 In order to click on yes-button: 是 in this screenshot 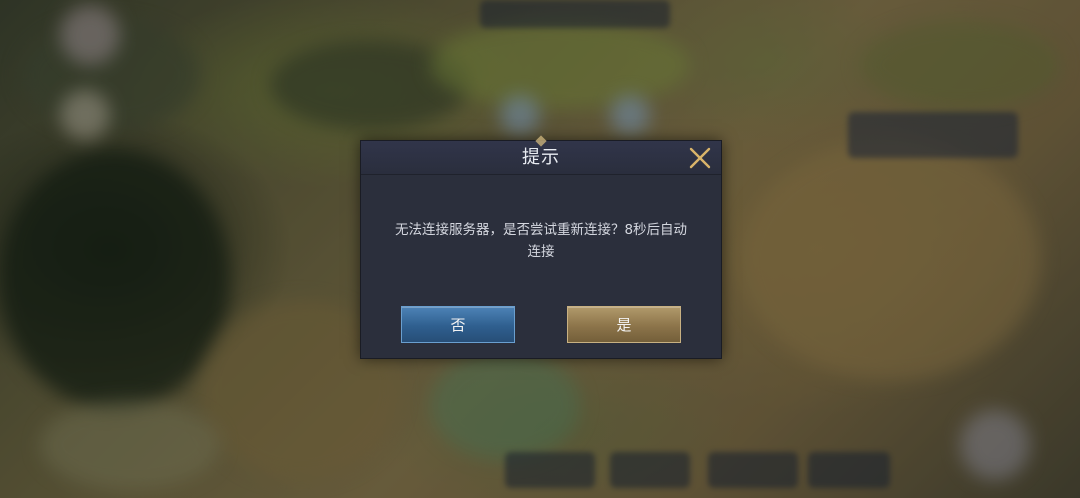, I will do `click(624, 324)`.